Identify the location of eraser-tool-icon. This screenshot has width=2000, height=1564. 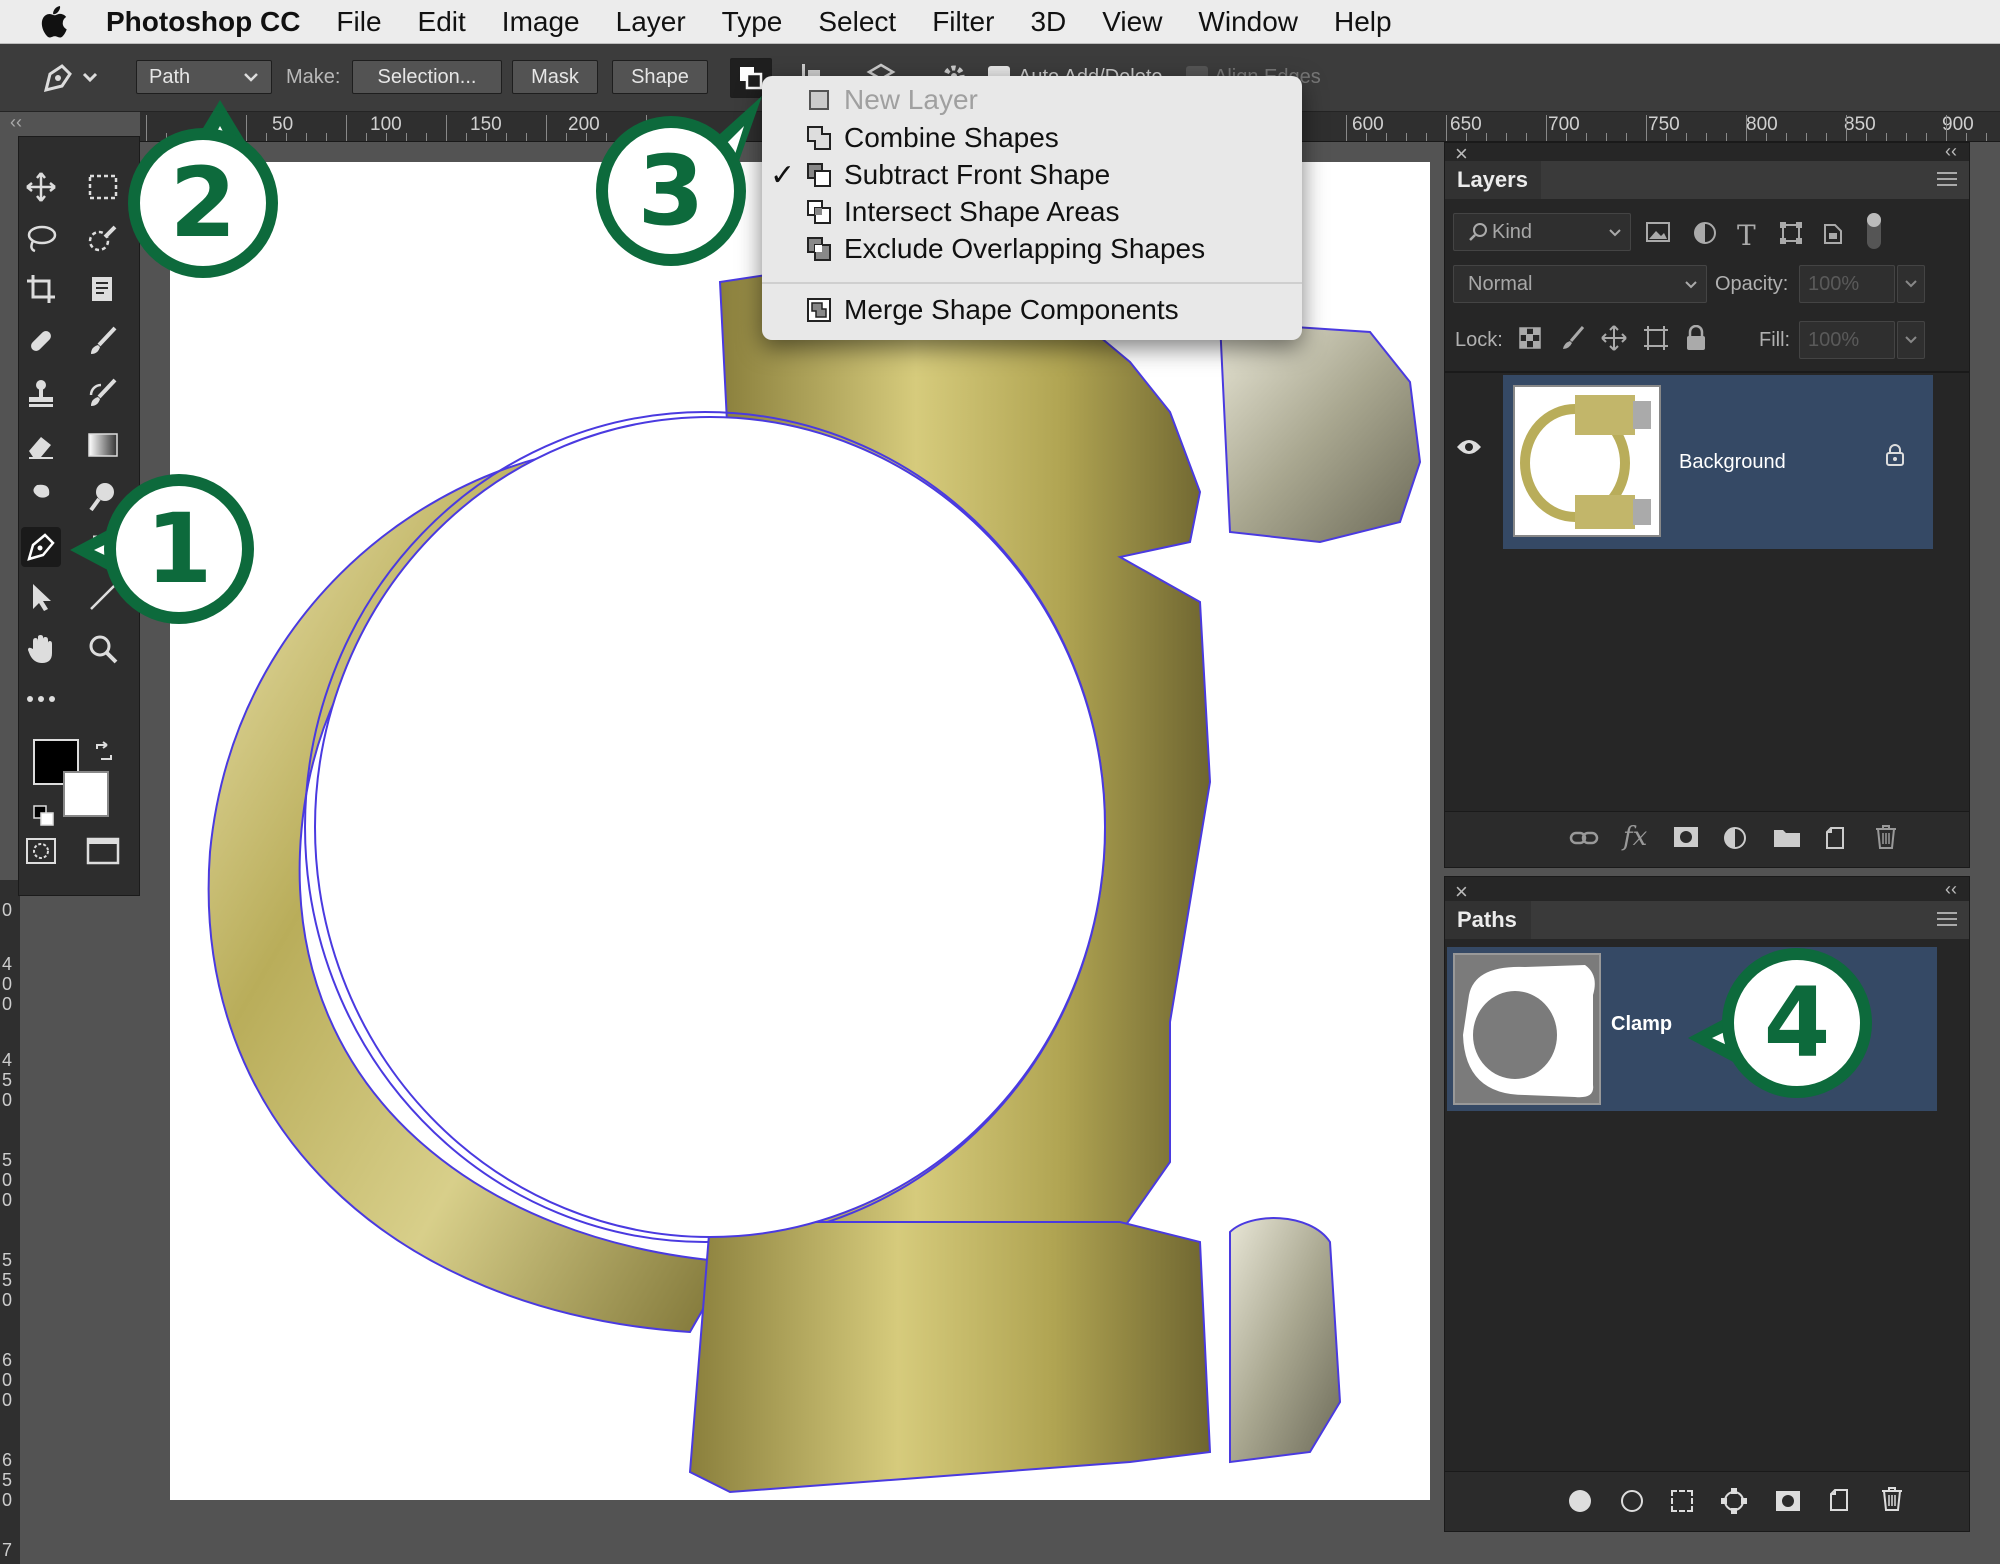
(41, 445).